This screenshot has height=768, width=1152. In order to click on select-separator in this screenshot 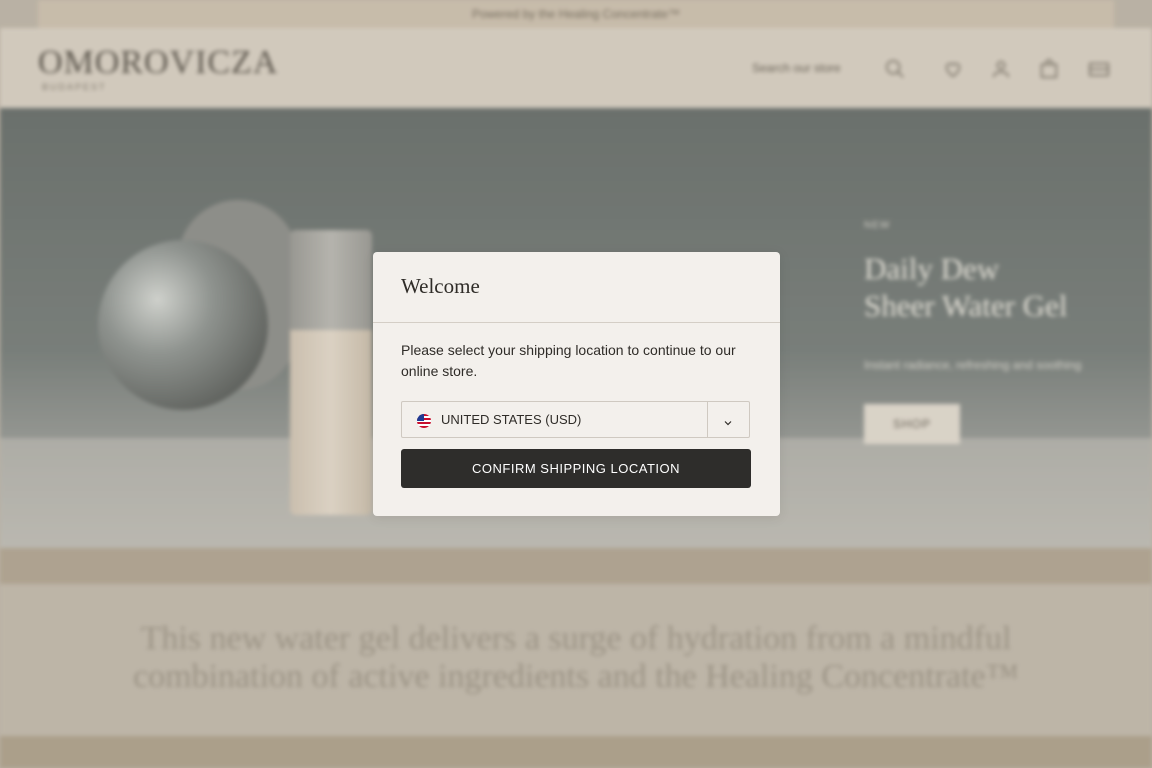, I will do `click(707, 419)`.